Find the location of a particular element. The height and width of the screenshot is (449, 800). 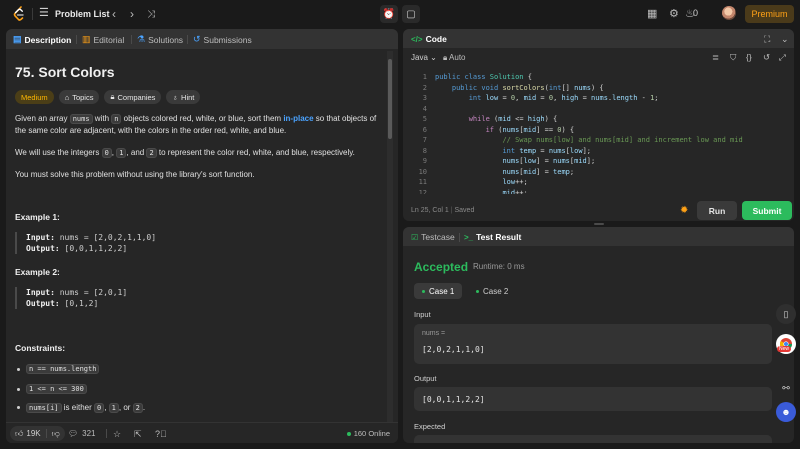

example-2-block: Input: nums = [2,0,1] Output: [0,1,2] is located at coordinates (71, 298).